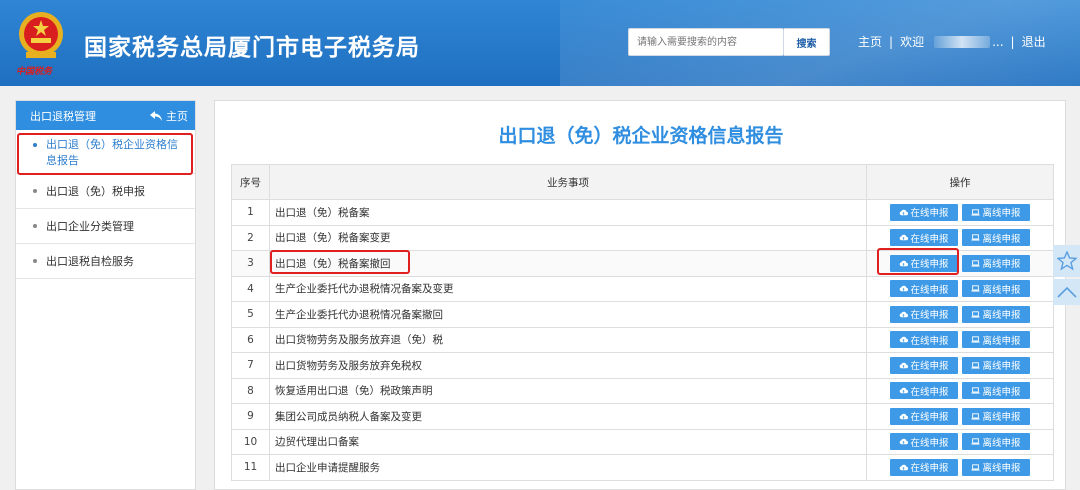 Image resolution: width=1080 pixels, height=490 pixels. I want to click on table-row: 7 出口货物劳务及服务放弃免税权 在线申报 离线申报, so click(642, 365).